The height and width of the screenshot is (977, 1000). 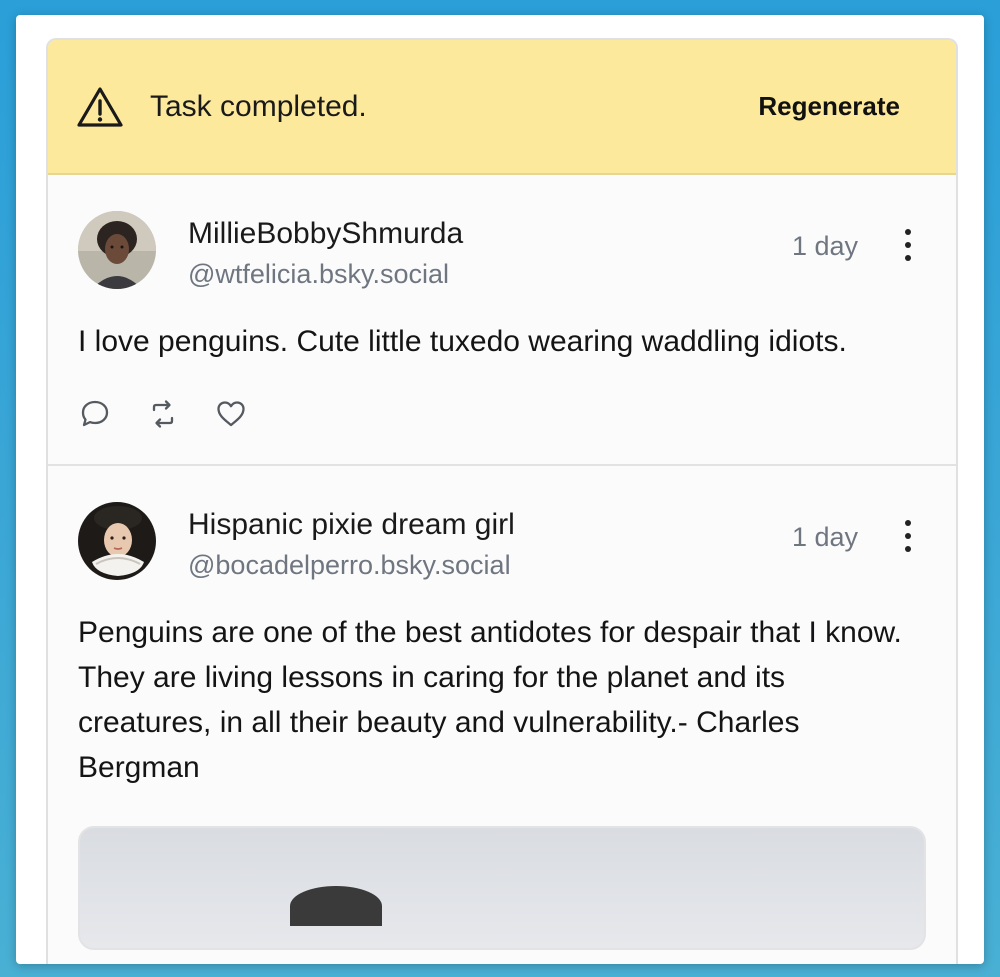 What do you see at coordinates (490, 565) in the screenshot?
I see `author-handle: @bocadelperro.bsky.social` at bounding box center [490, 565].